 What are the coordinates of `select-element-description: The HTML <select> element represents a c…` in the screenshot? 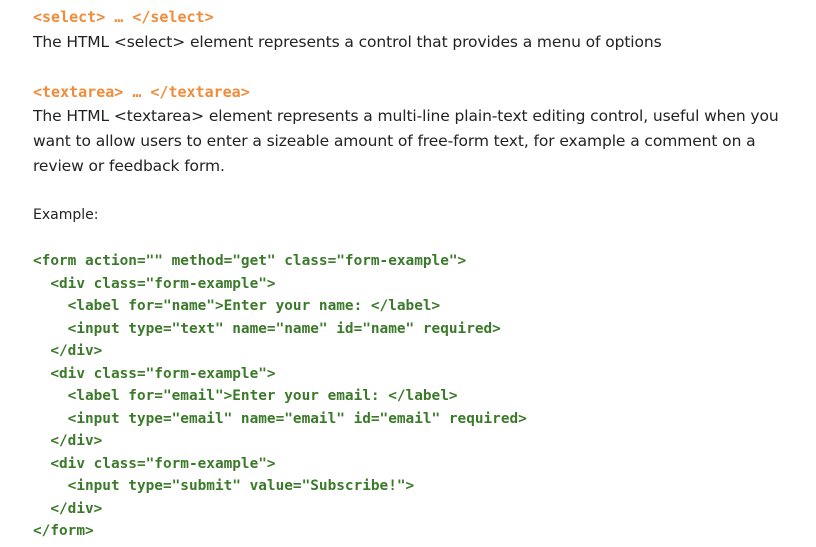 It's located at (347, 42).